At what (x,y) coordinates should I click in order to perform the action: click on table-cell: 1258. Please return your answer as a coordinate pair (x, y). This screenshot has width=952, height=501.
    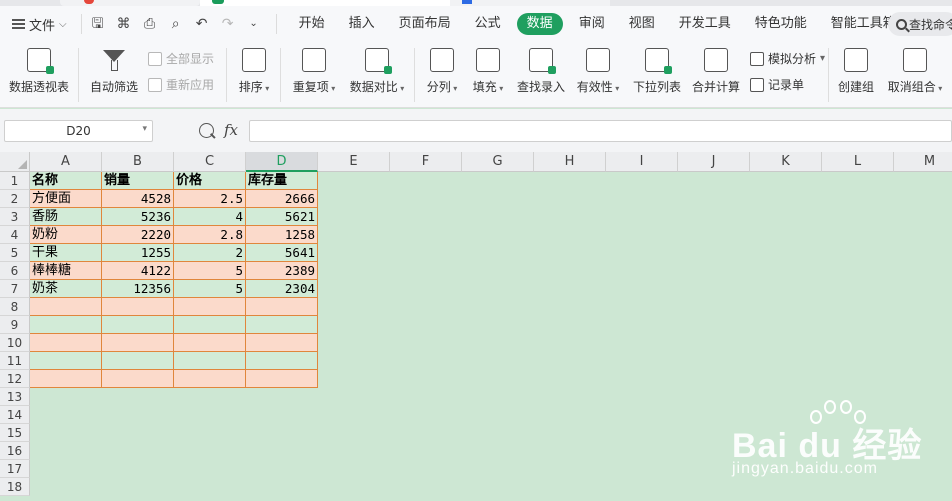
    Looking at the image, I should click on (282, 235).